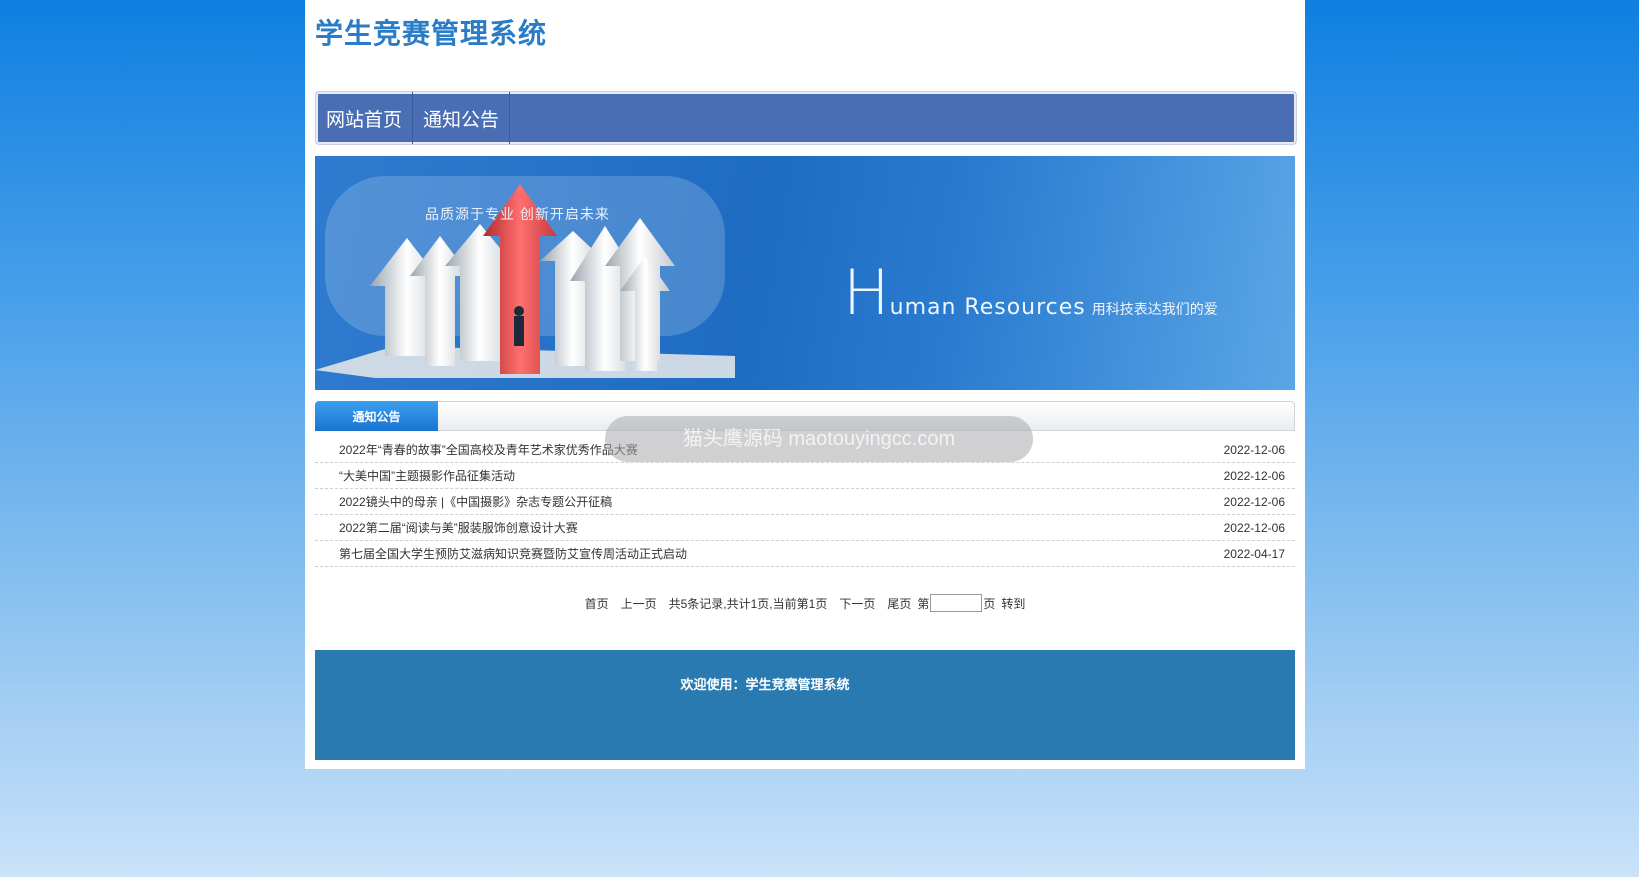  Describe the element at coordinates (427, 475) in the screenshot. I see `notice-title: “大美中国”主题摄影作品征集活动` at that location.